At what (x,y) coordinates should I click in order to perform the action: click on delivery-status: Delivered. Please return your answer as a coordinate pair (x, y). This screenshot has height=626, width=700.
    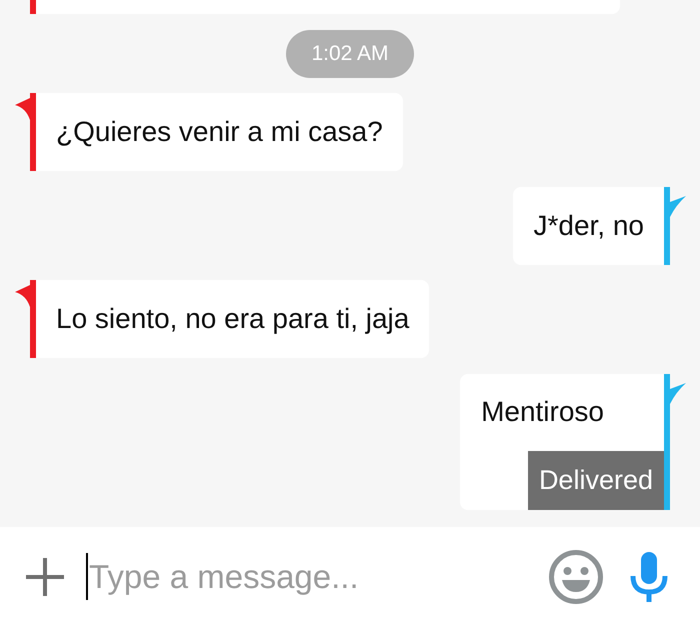
    Looking at the image, I should click on (596, 480).